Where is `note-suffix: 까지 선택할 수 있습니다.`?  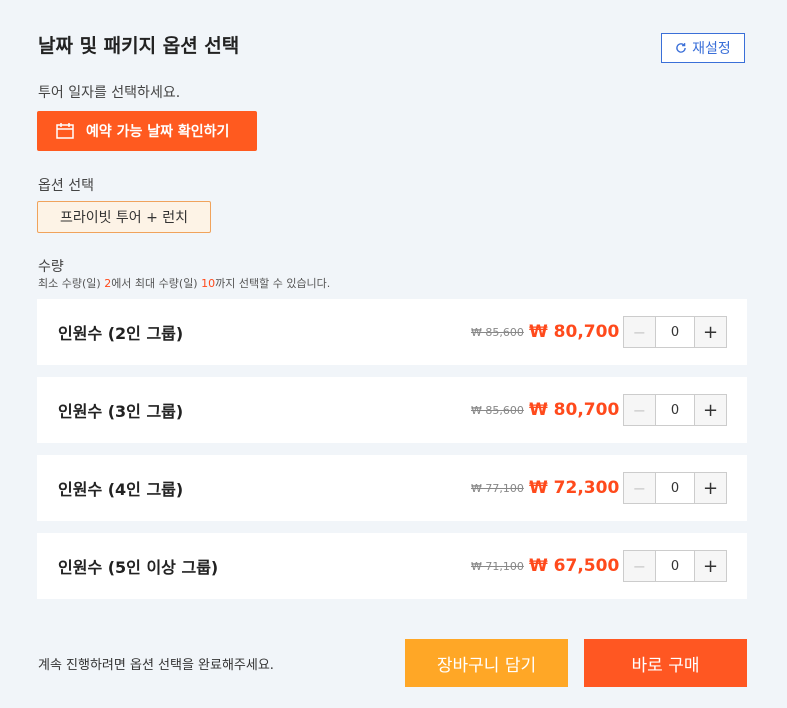
note-suffix: 까지 선택할 수 있습니다. is located at coordinates (273, 283).